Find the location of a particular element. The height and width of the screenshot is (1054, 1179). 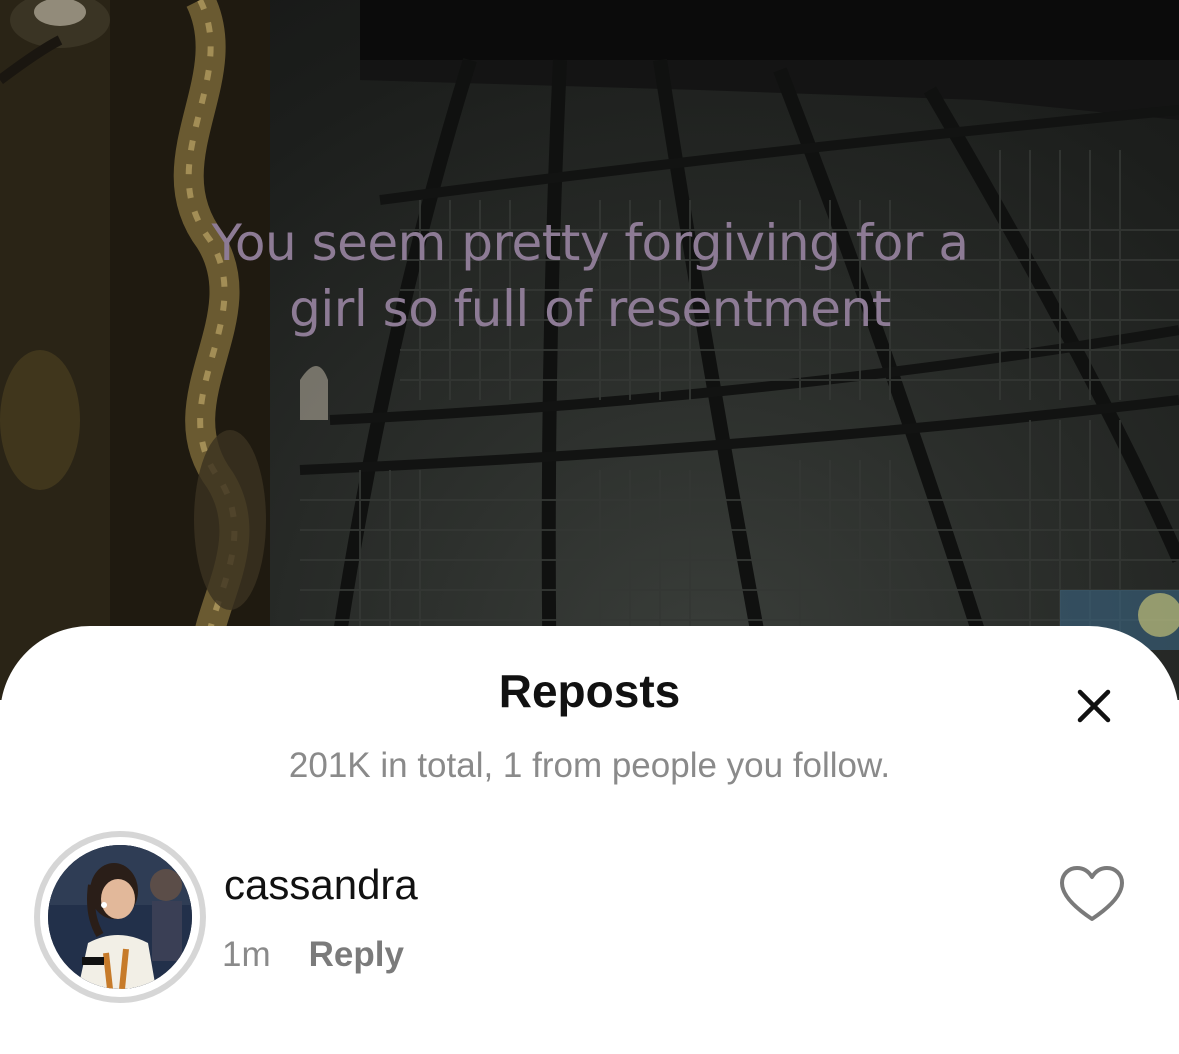

close-icon is located at coordinates (1094, 706).